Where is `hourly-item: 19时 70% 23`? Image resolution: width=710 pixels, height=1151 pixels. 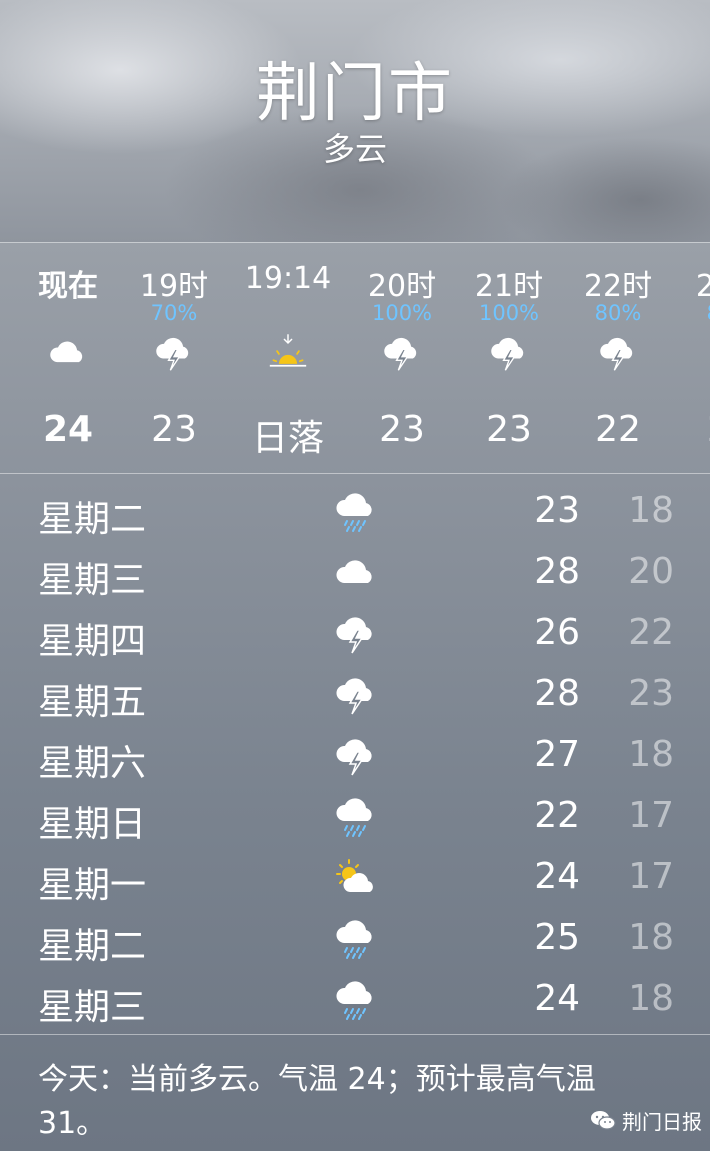
hourly-item: 19时 70% 23 is located at coordinates (174, 358).